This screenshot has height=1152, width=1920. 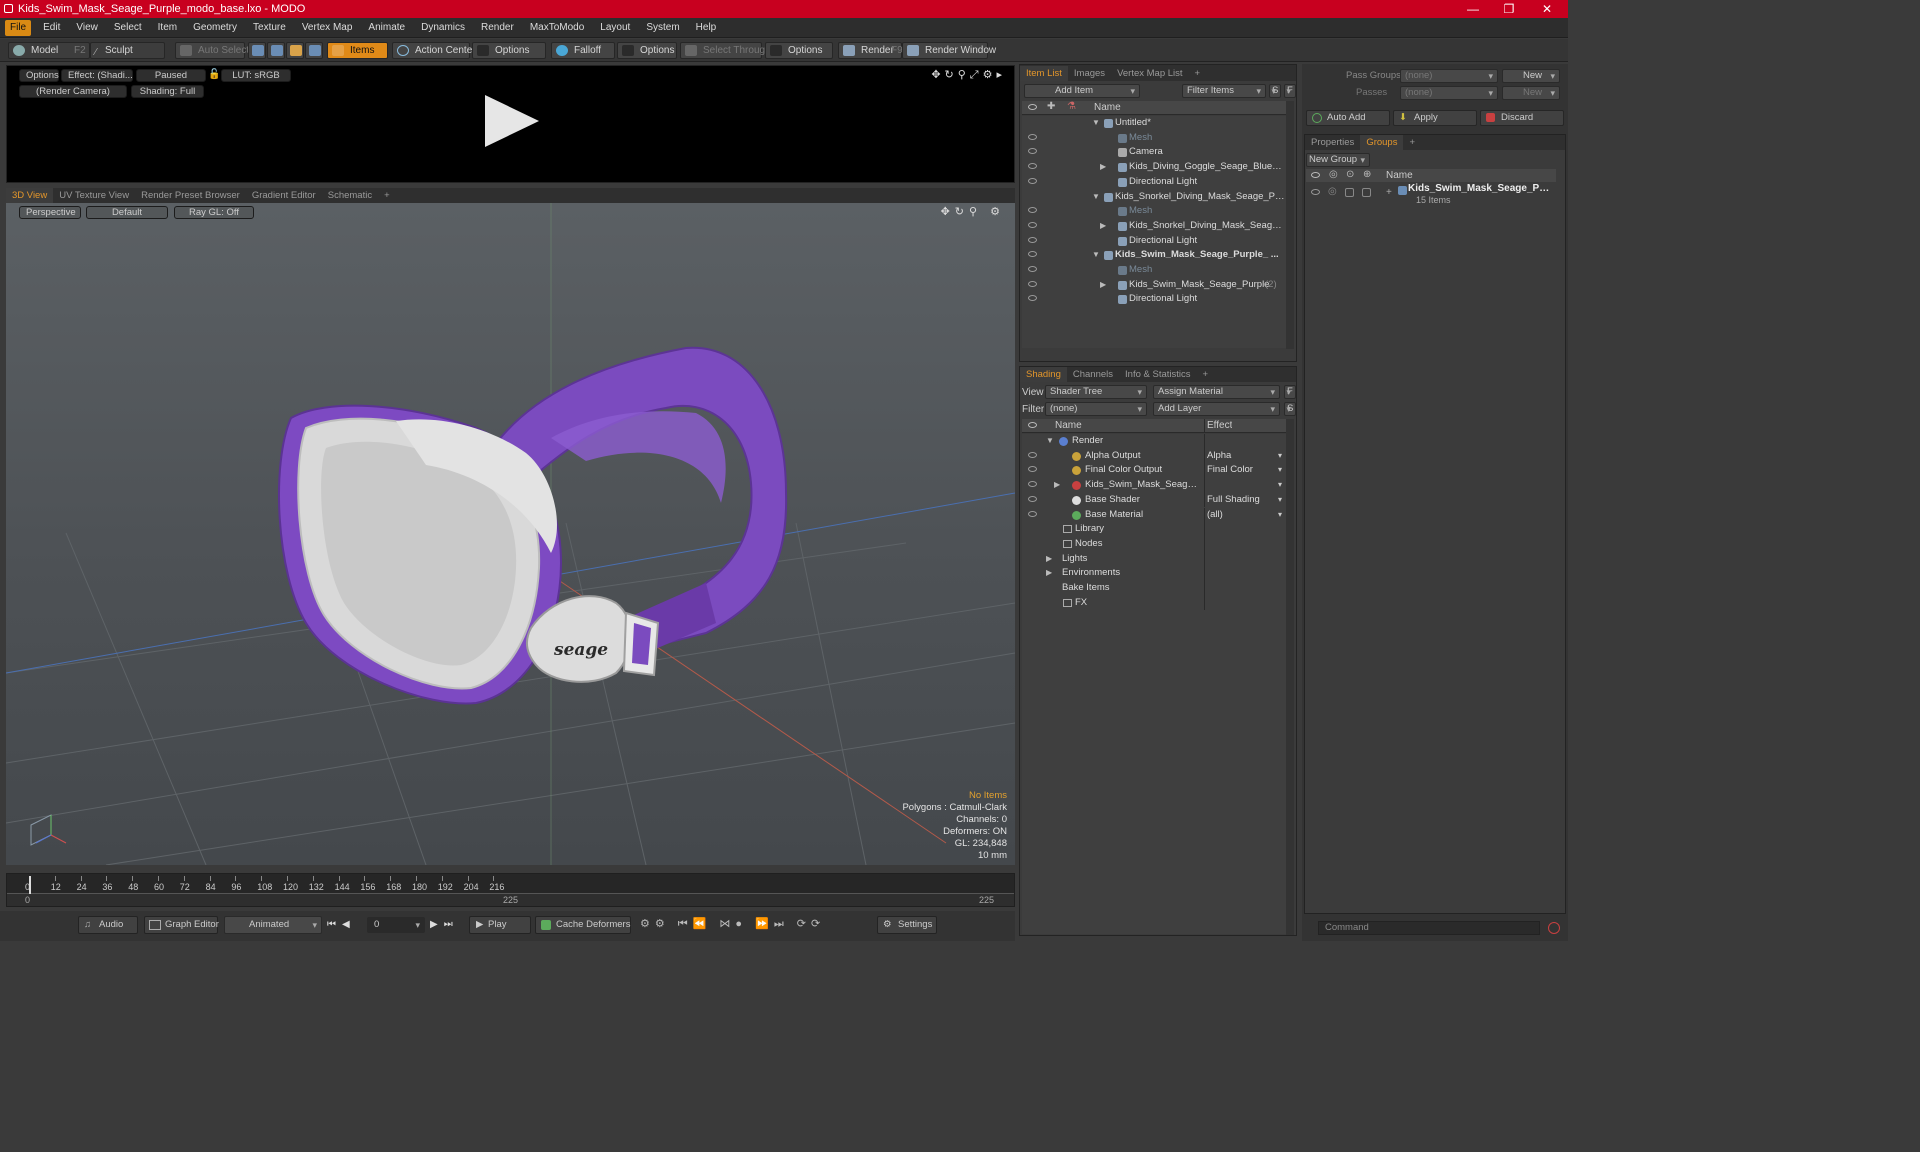 I want to click on action-center-button: Action Center, so click(x=434, y=50).